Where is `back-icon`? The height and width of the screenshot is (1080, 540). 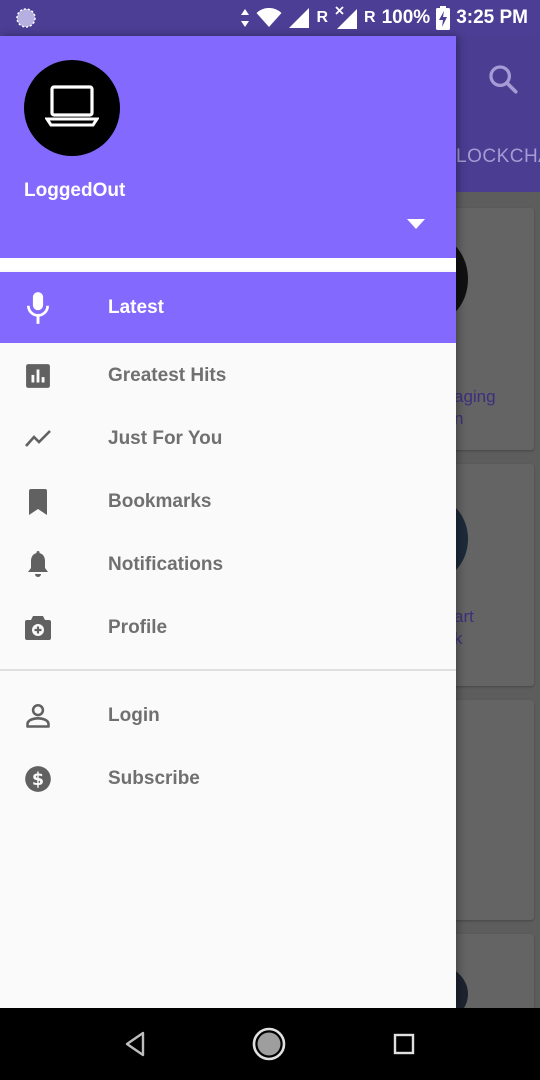
back-icon is located at coordinates (135, 1044).